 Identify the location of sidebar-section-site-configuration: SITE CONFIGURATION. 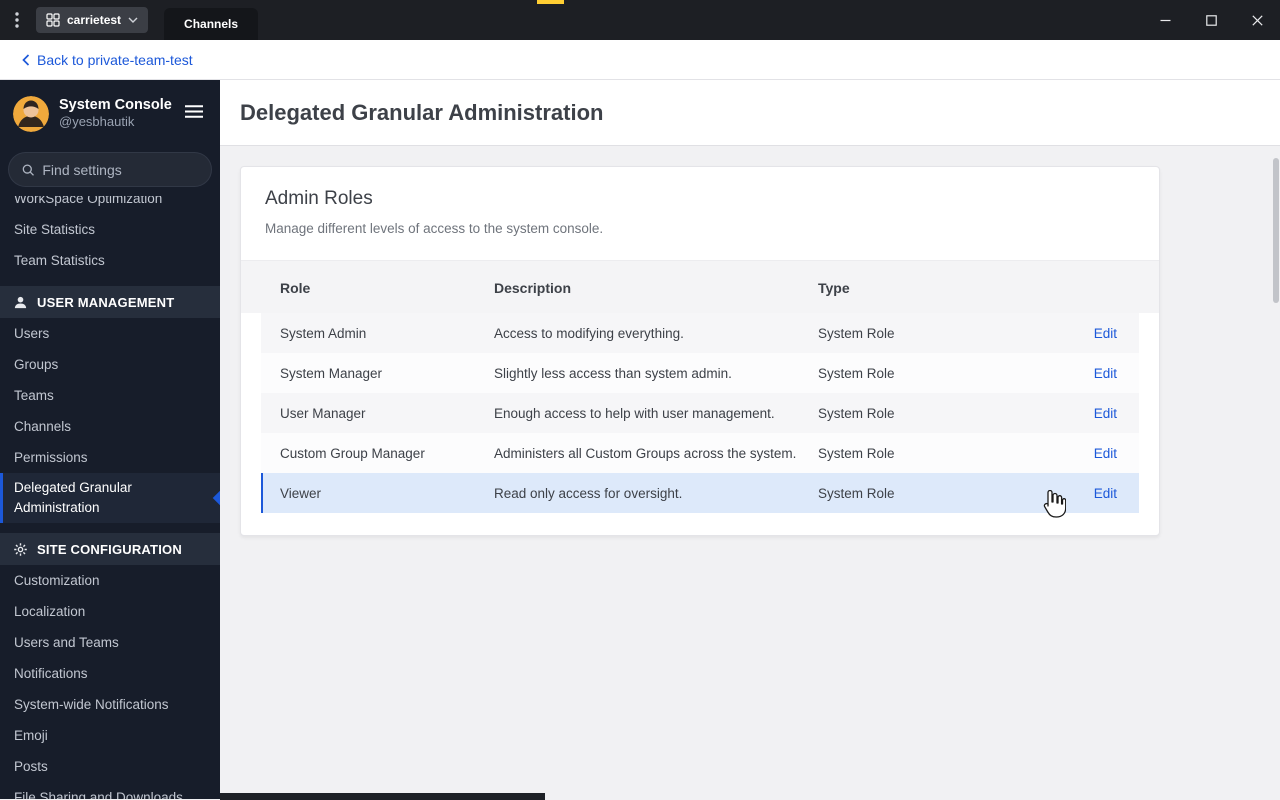
(110, 549).